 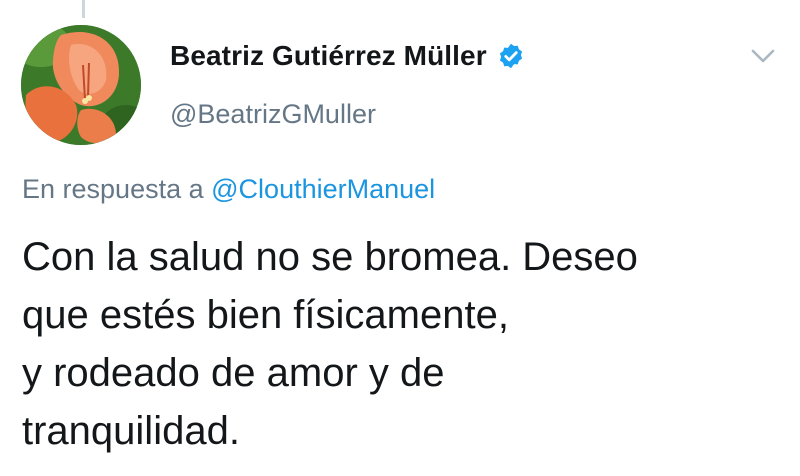 I want to click on tweet-text-line: que estés bien físicamente,, so click(x=265, y=315).